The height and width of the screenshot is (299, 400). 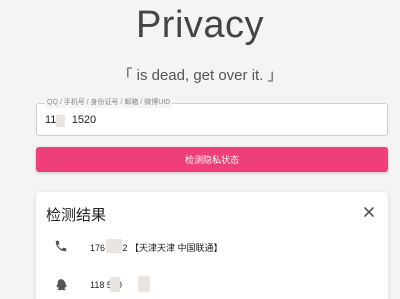 I want to click on page-title: Privacy, so click(x=200, y=25).